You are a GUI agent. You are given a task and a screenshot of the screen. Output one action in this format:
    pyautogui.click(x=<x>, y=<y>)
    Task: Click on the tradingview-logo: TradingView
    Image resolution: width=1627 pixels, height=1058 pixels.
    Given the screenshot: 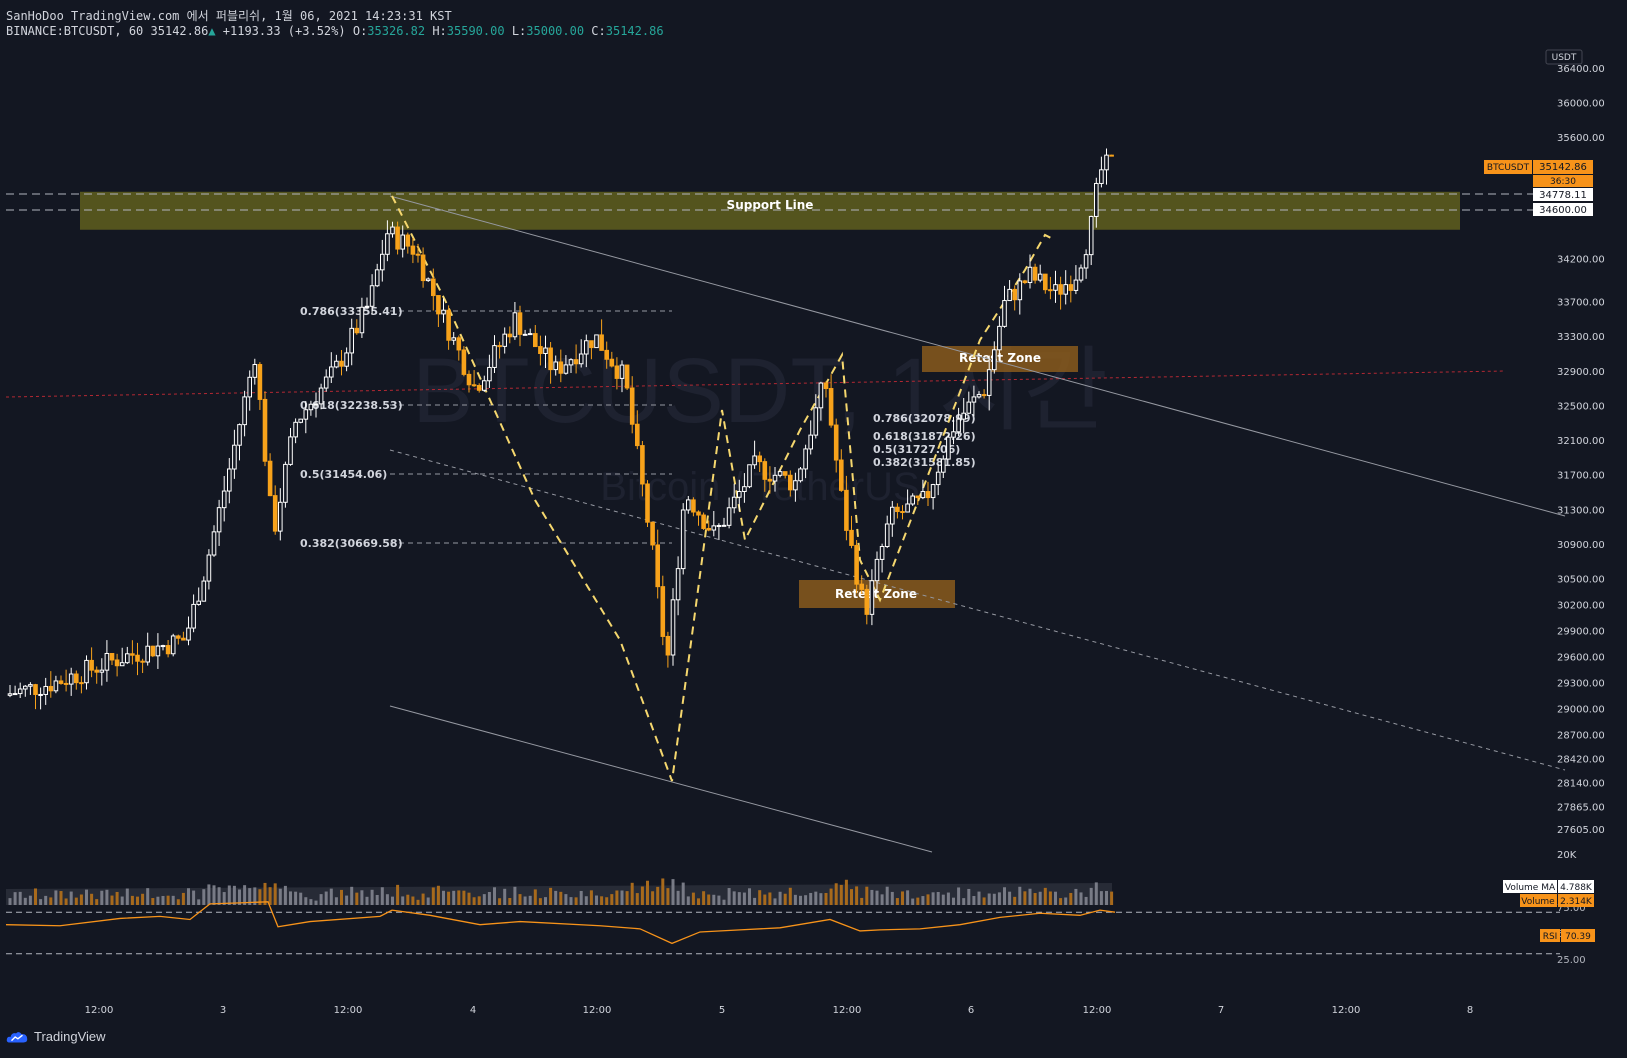 What is the action you would take?
    pyautogui.click(x=56, y=1036)
    